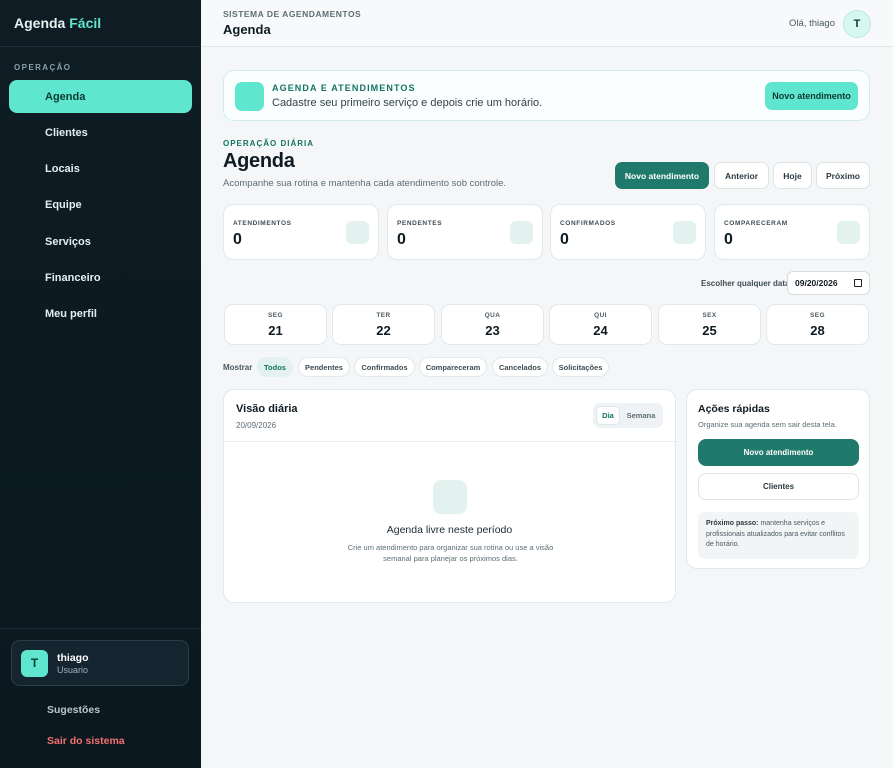 The image size is (893, 768). Describe the element at coordinates (324, 367) in the screenshot. I see `filter-chip-pendentes: Pendentes` at that location.